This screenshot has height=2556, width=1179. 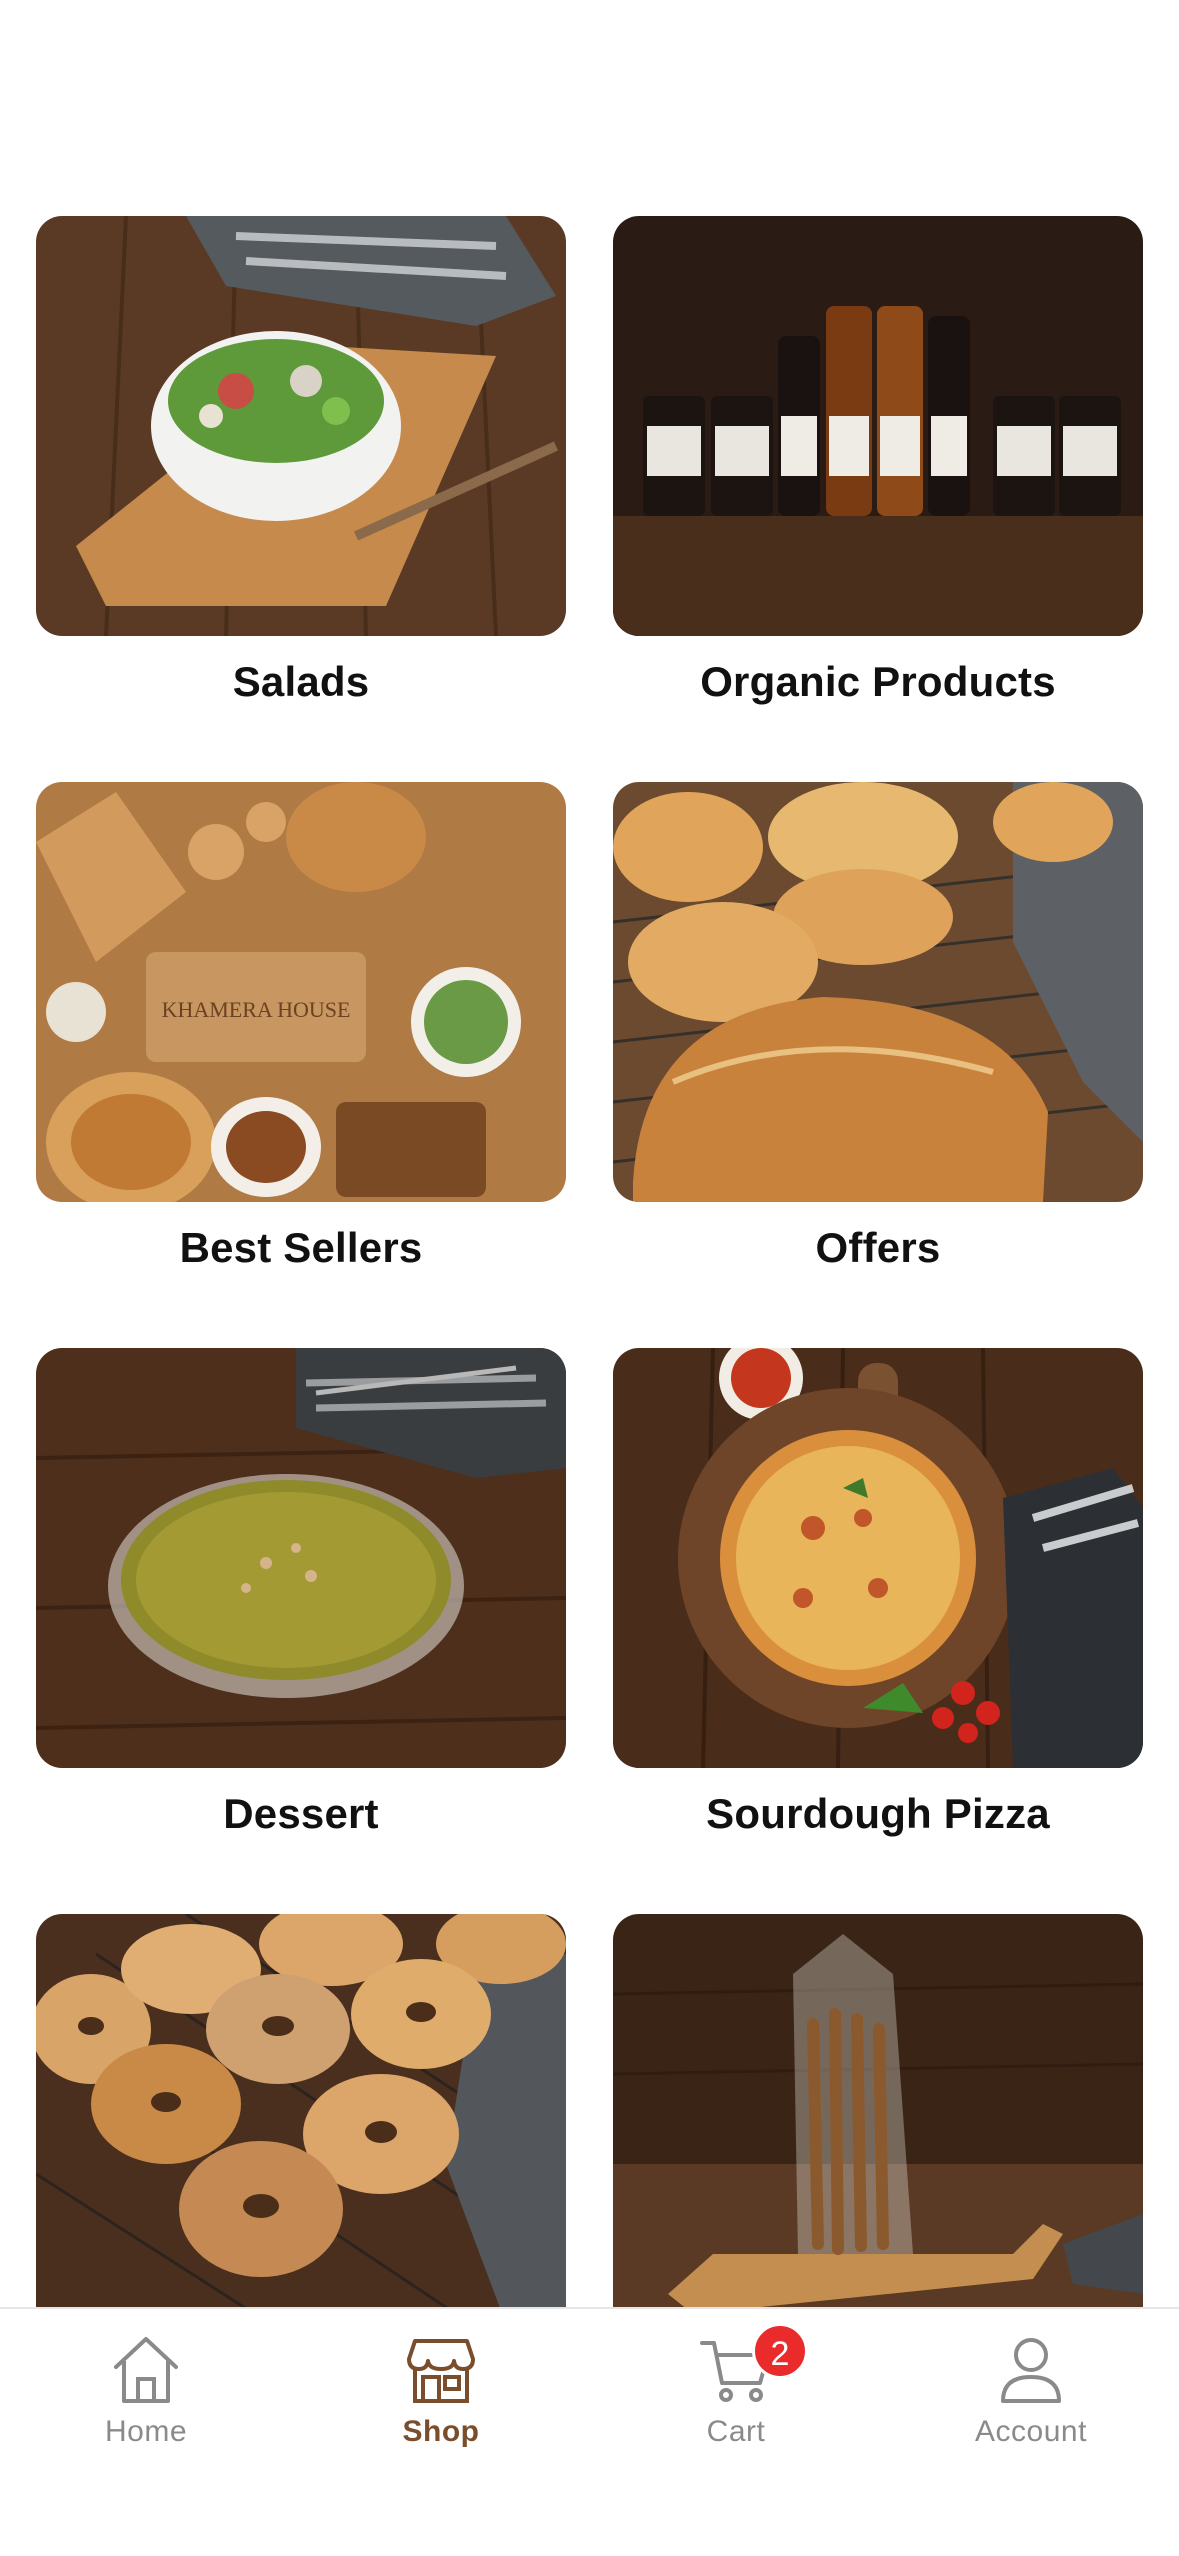 I want to click on category-label: Offers, so click(x=878, y=1247).